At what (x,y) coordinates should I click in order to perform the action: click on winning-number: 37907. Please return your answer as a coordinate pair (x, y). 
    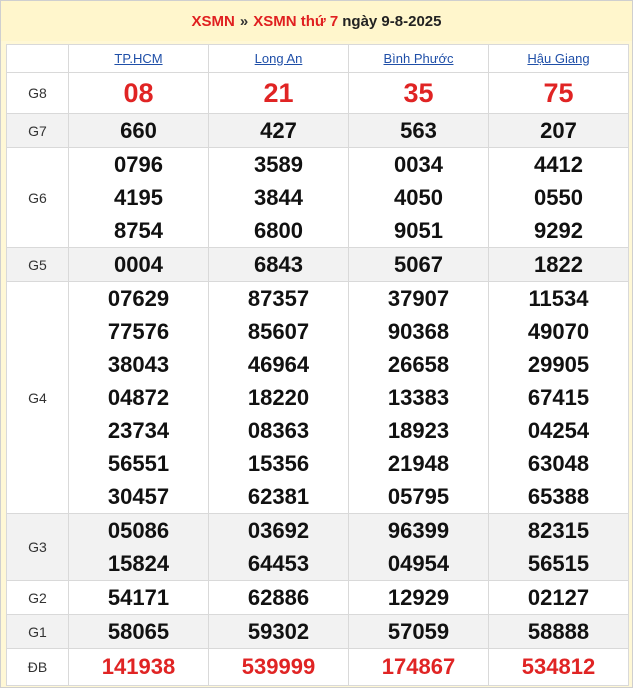
    Looking at the image, I should click on (418, 298).